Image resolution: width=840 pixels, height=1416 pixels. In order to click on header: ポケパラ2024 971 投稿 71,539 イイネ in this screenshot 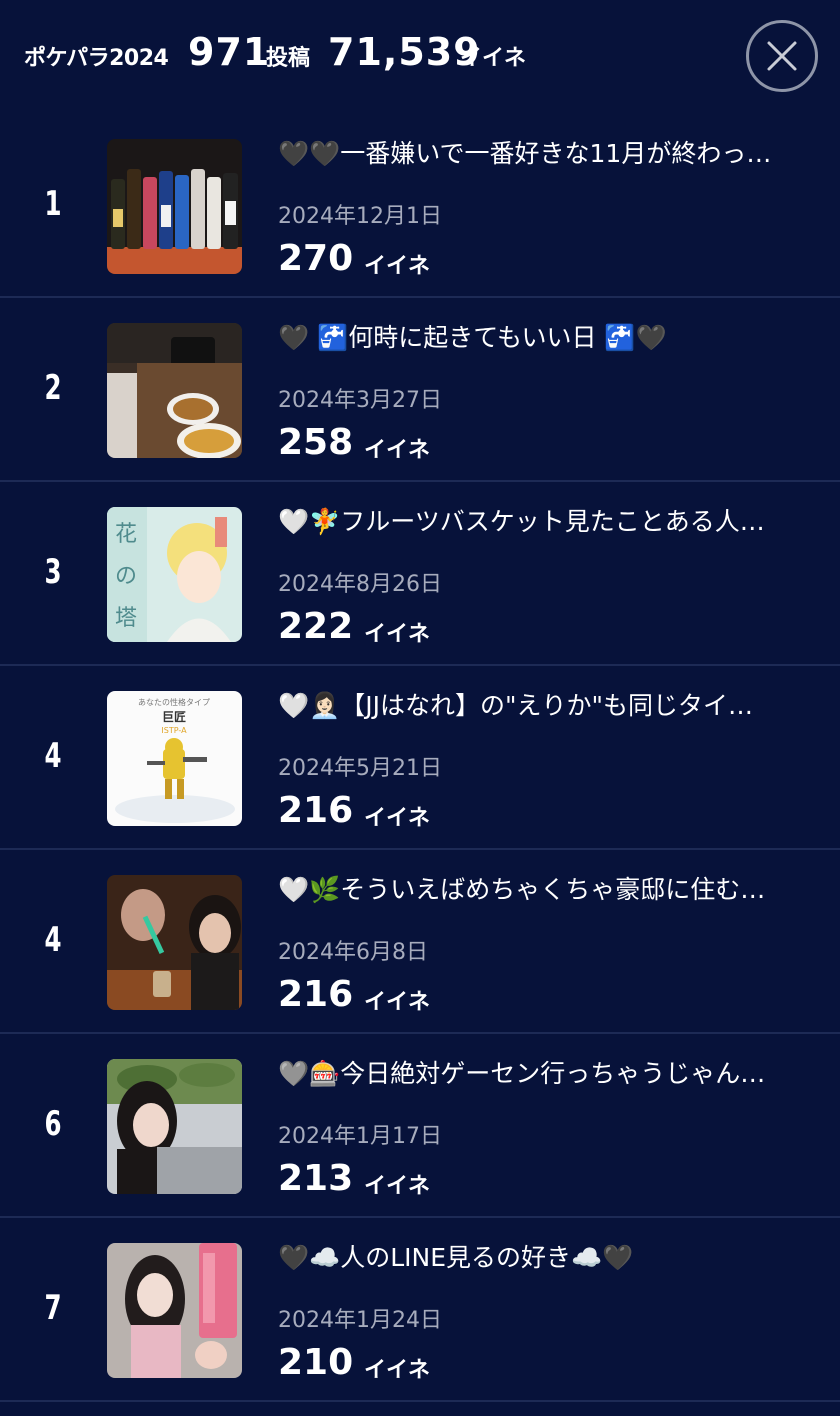, I will do `click(420, 57)`.